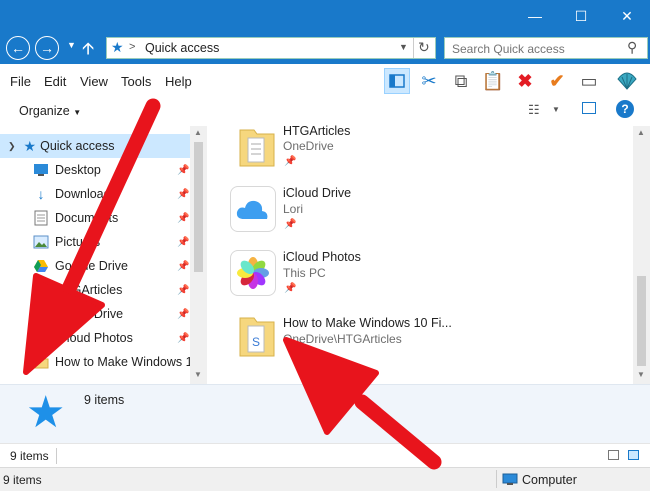  What do you see at coordinates (633, 455) in the screenshot?
I see `tiles-view-icon` at bounding box center [633, 455].